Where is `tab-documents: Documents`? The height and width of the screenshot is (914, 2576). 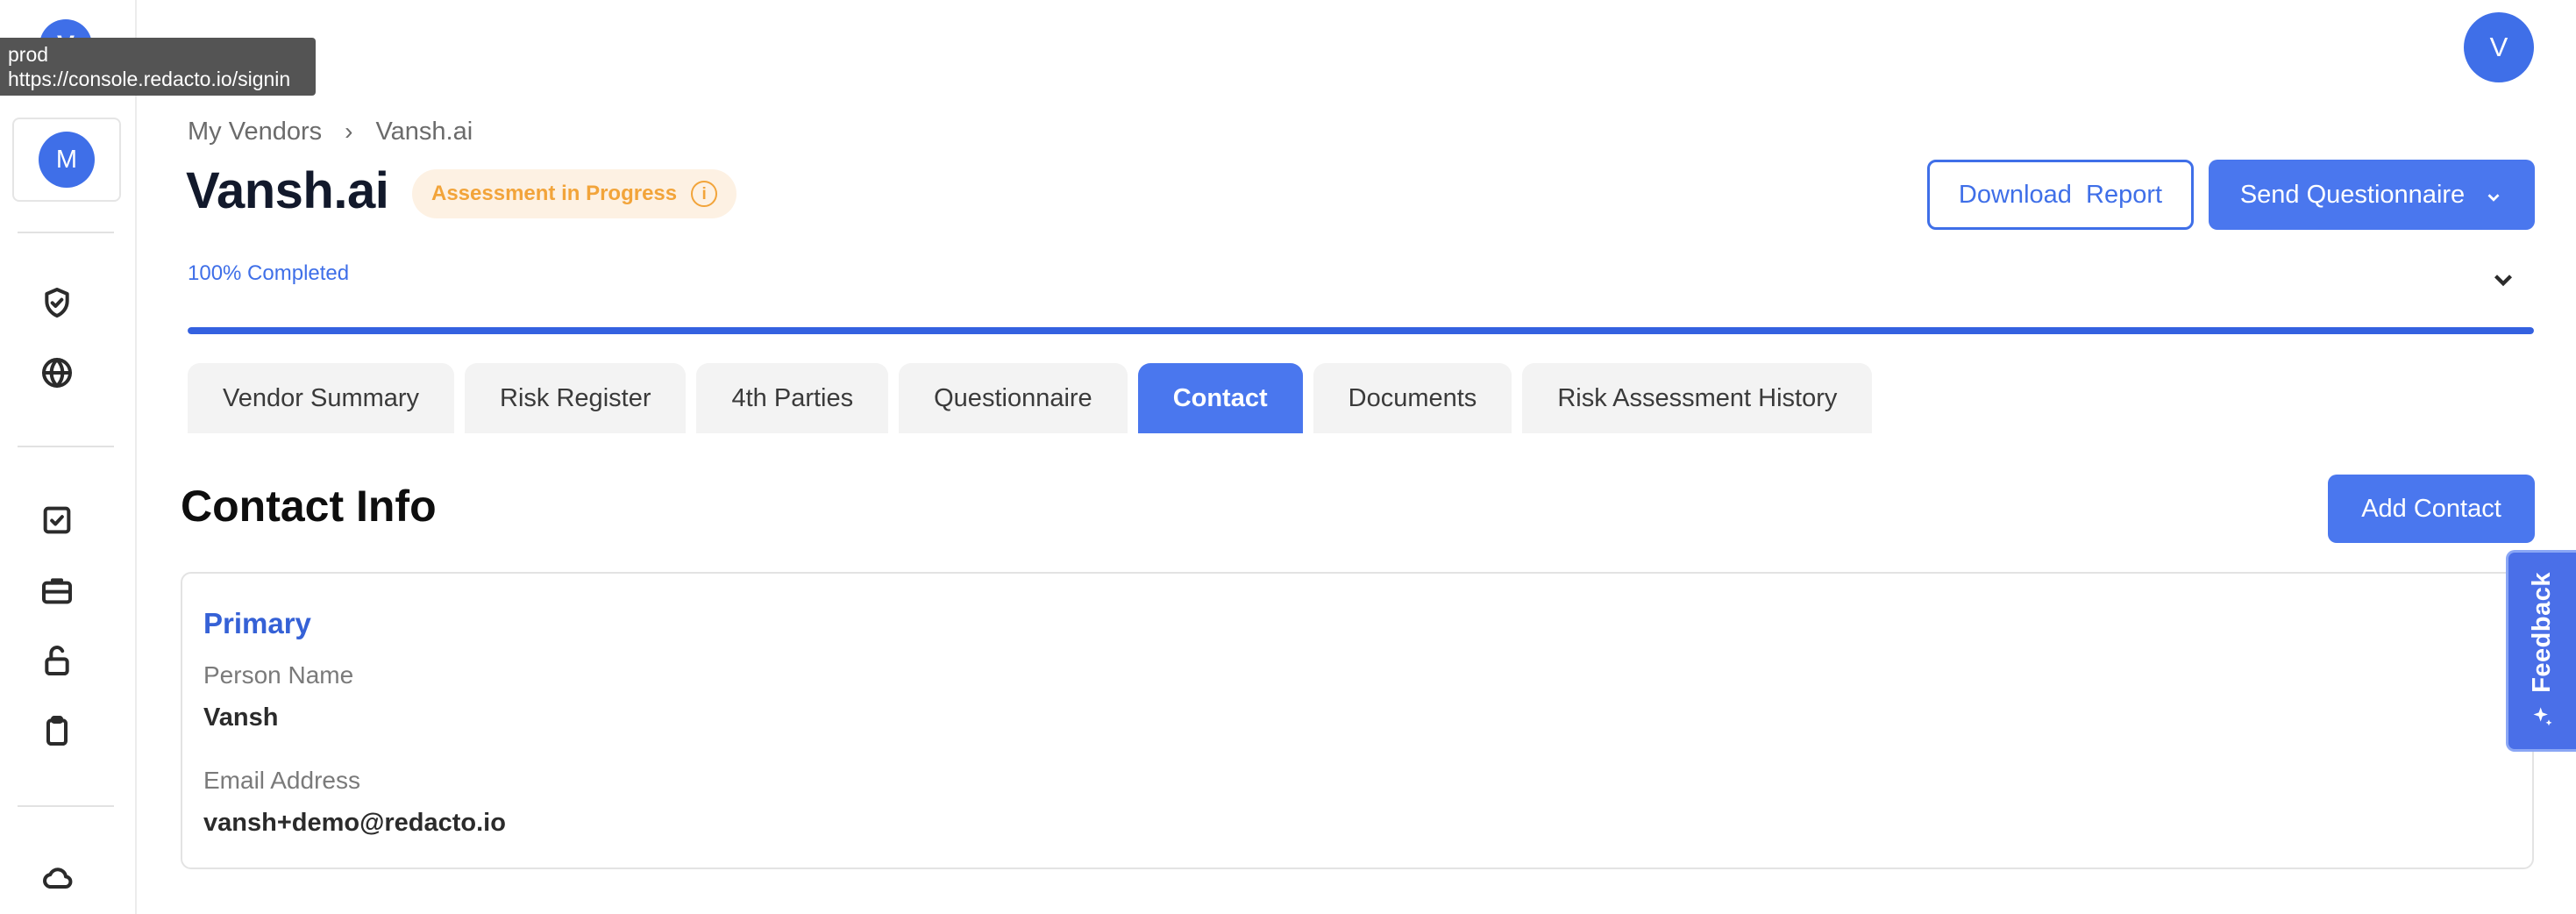
tab-documents: Documents is located at coordinates (1412, 398).